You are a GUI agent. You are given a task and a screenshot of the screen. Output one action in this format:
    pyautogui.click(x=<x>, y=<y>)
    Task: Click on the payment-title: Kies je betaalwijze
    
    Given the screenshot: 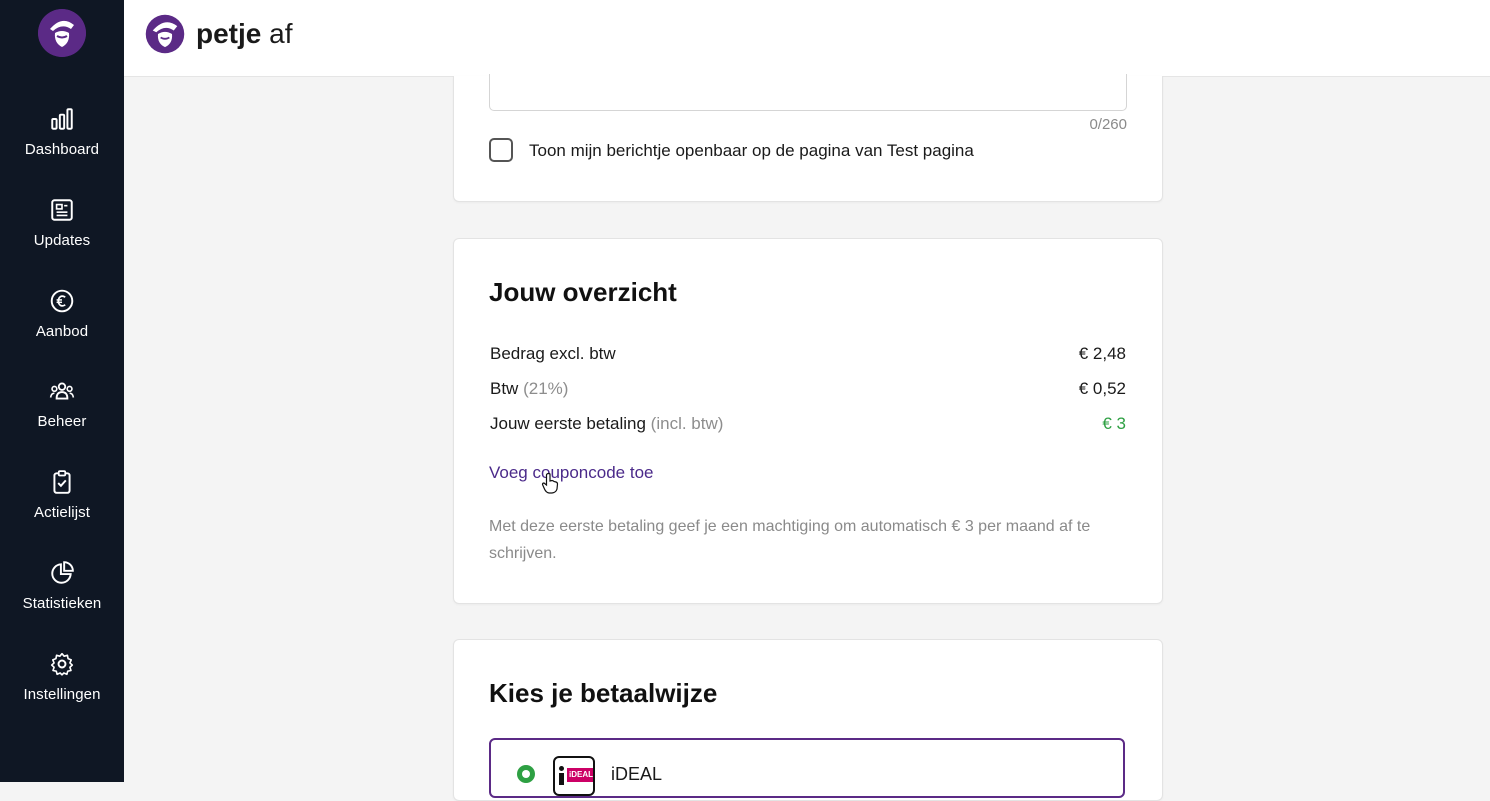 What is the action you would take?
    pyautogui.click(x=603, y=693)
    